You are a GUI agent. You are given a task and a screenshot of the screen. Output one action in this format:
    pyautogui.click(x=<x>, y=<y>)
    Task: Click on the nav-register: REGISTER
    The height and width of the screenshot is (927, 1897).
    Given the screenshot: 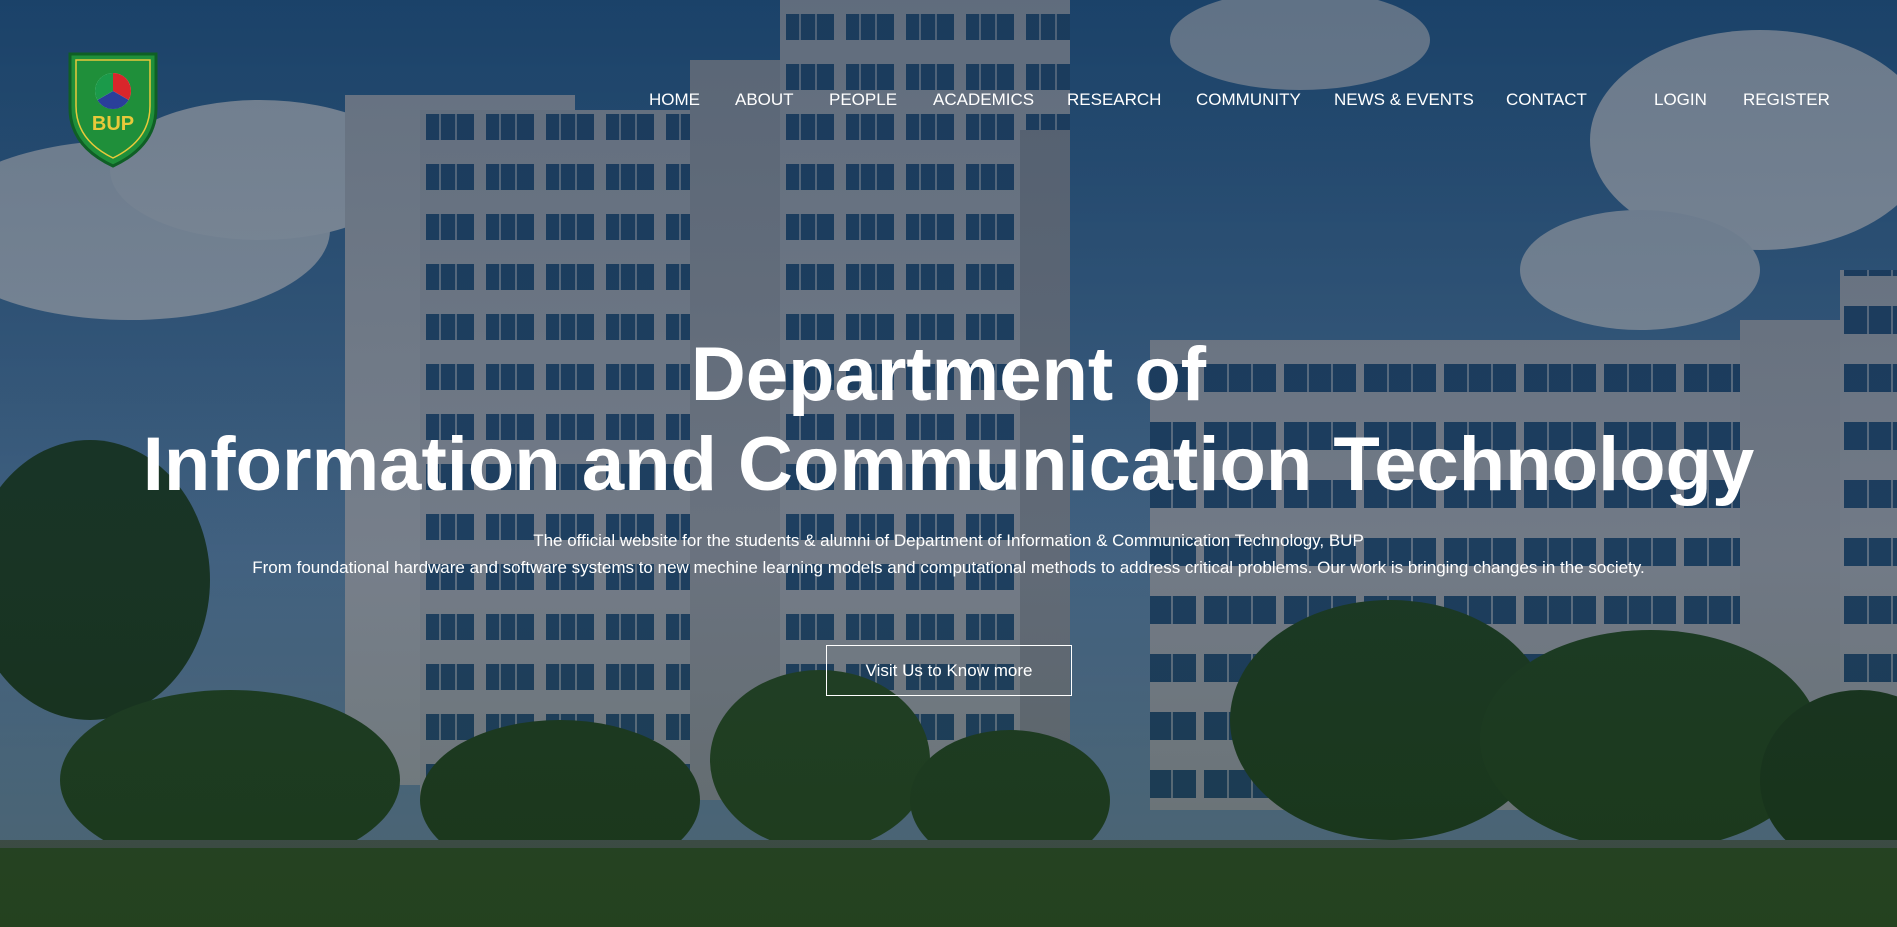 What is the action you would take?
    pyautogui.click(x=1786, y=100)
    